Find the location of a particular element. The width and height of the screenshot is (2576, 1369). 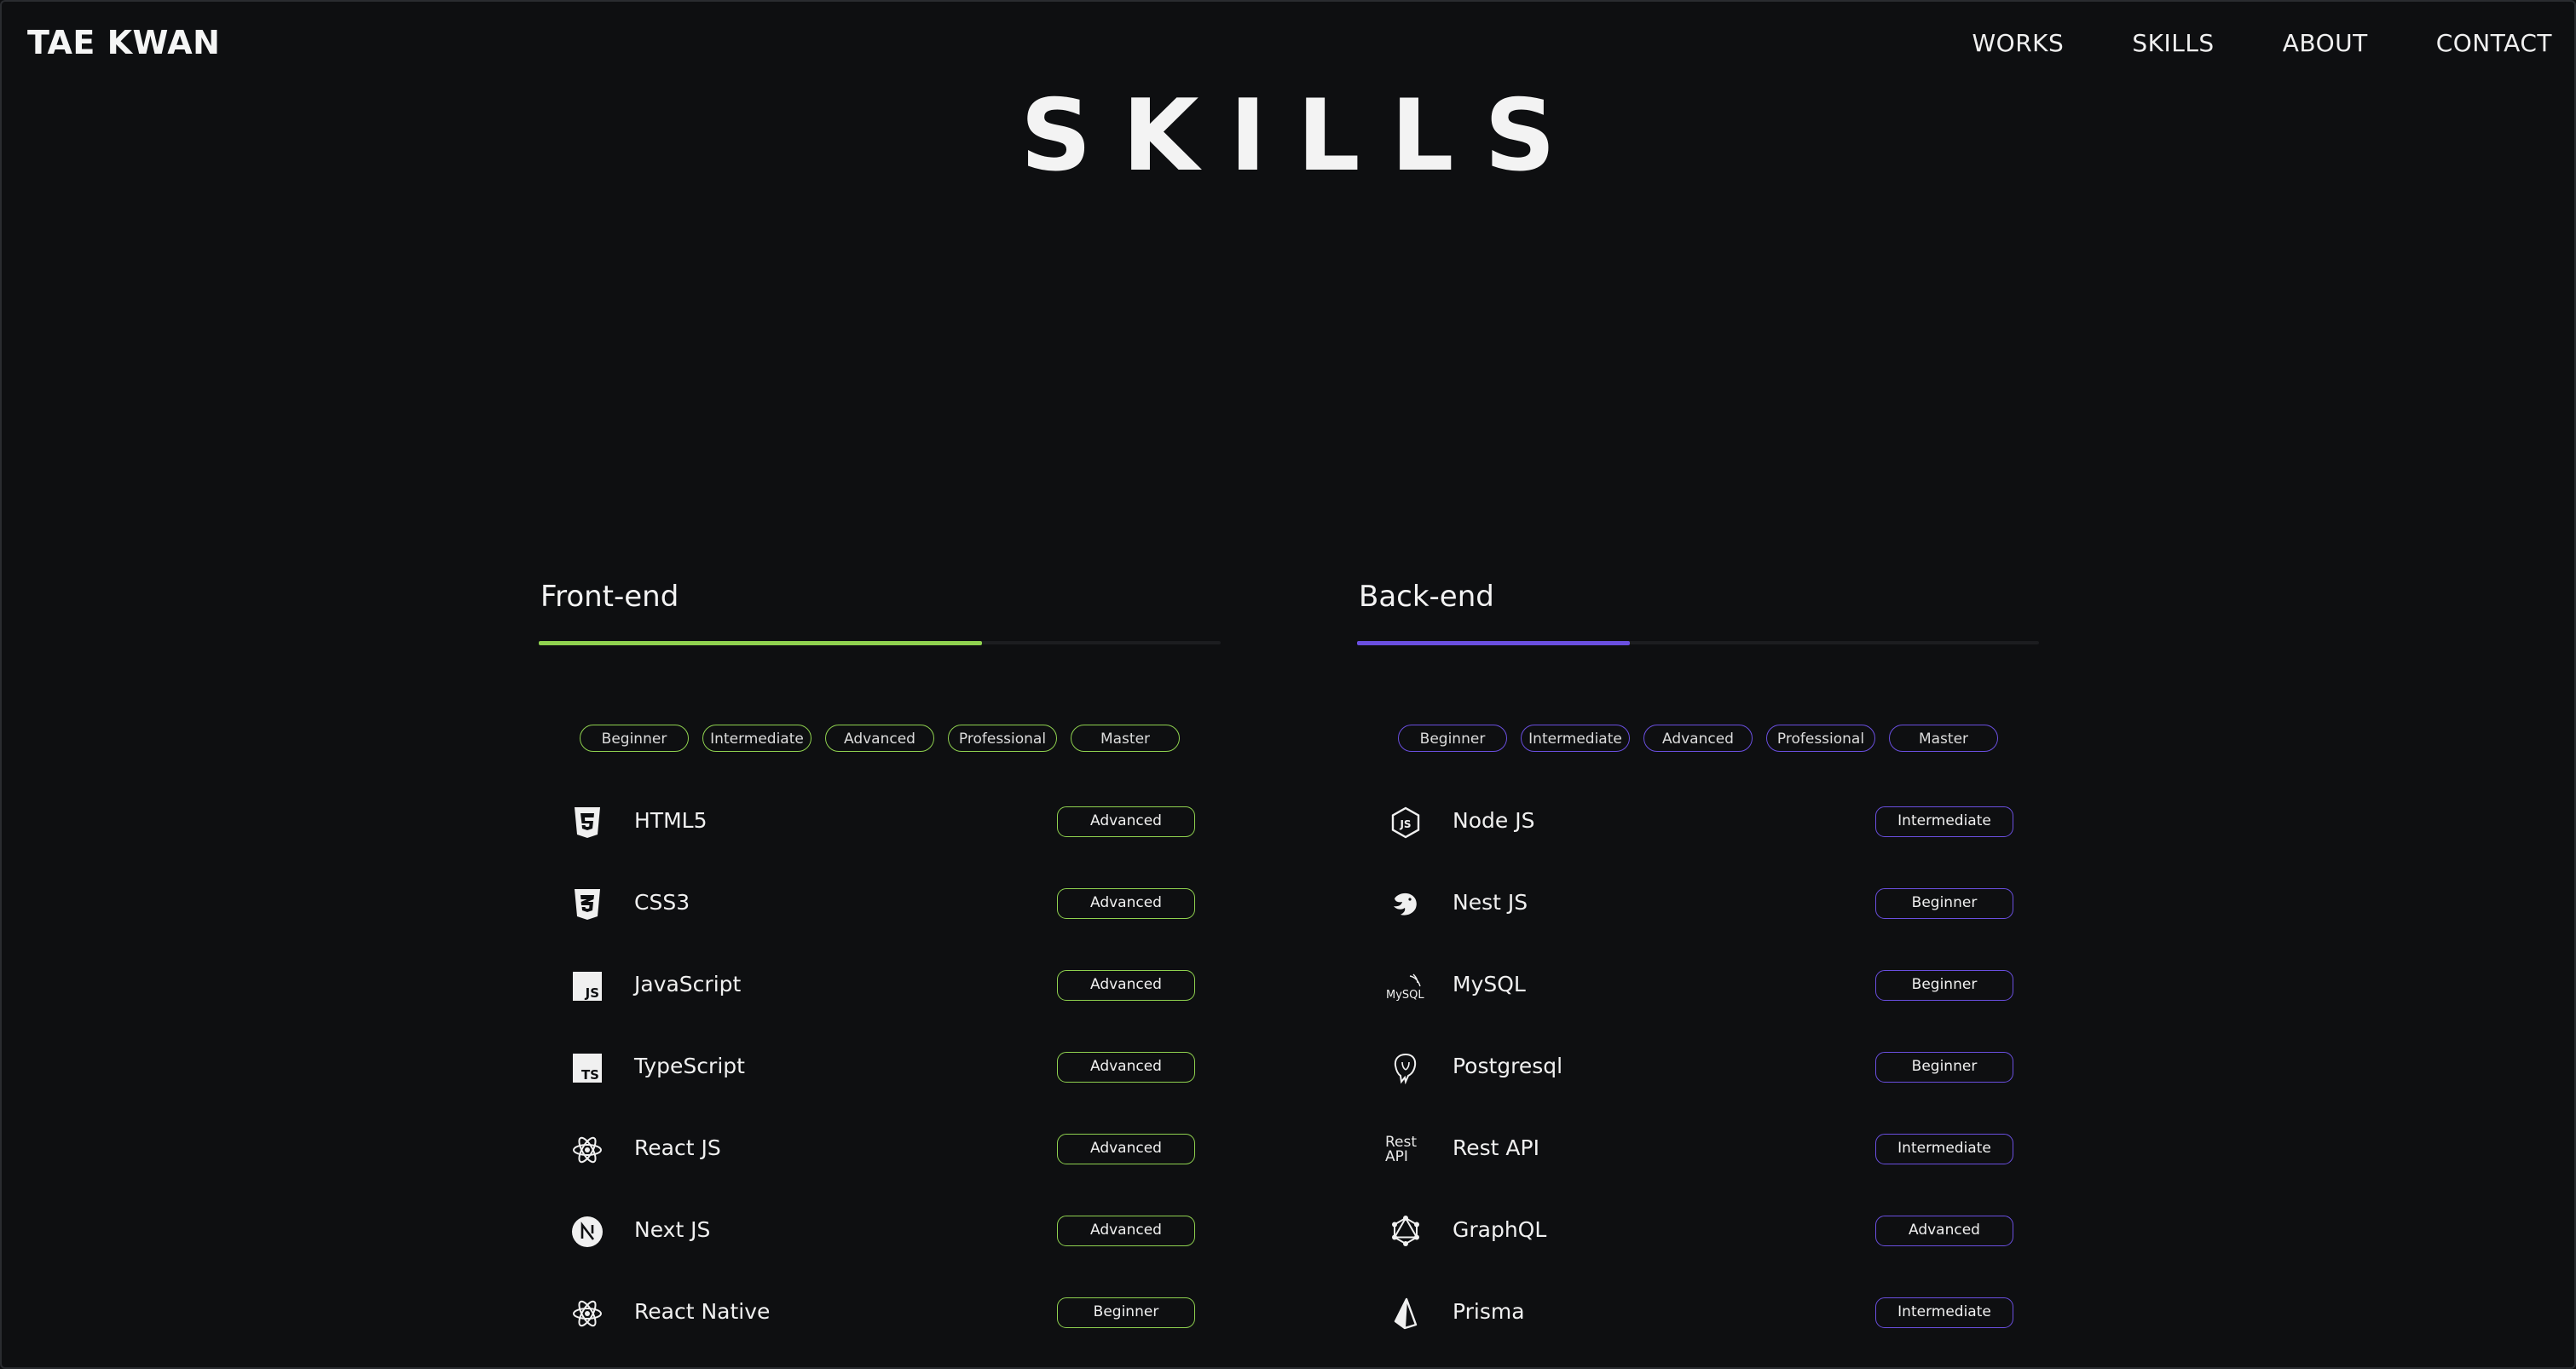

graphql-icon is located at coordinates (1405, 1231).